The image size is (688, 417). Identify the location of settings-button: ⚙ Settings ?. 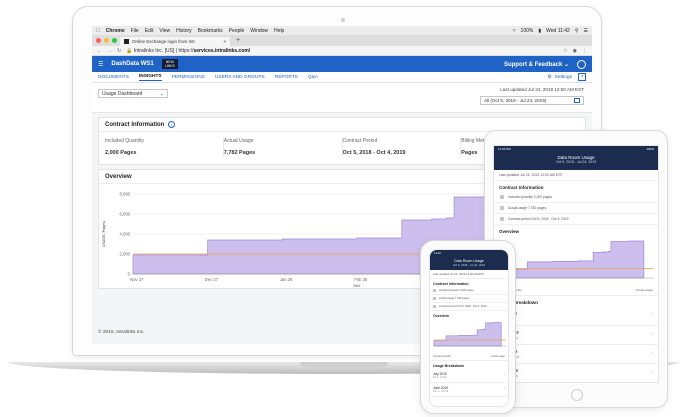
(566, 77).